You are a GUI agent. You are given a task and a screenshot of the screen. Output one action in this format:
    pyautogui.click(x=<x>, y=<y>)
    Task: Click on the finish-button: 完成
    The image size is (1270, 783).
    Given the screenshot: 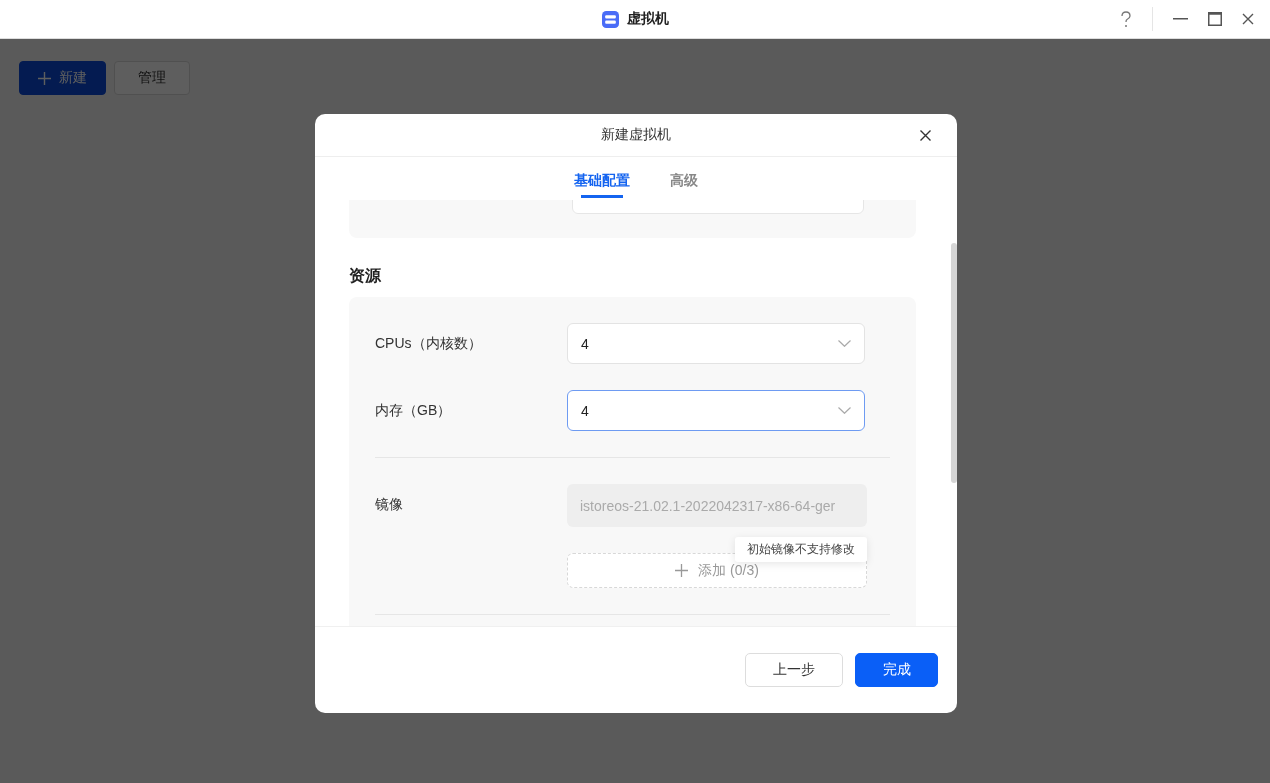 What is the action you would take?
    pyautogui.click(x=896, y=670)
    